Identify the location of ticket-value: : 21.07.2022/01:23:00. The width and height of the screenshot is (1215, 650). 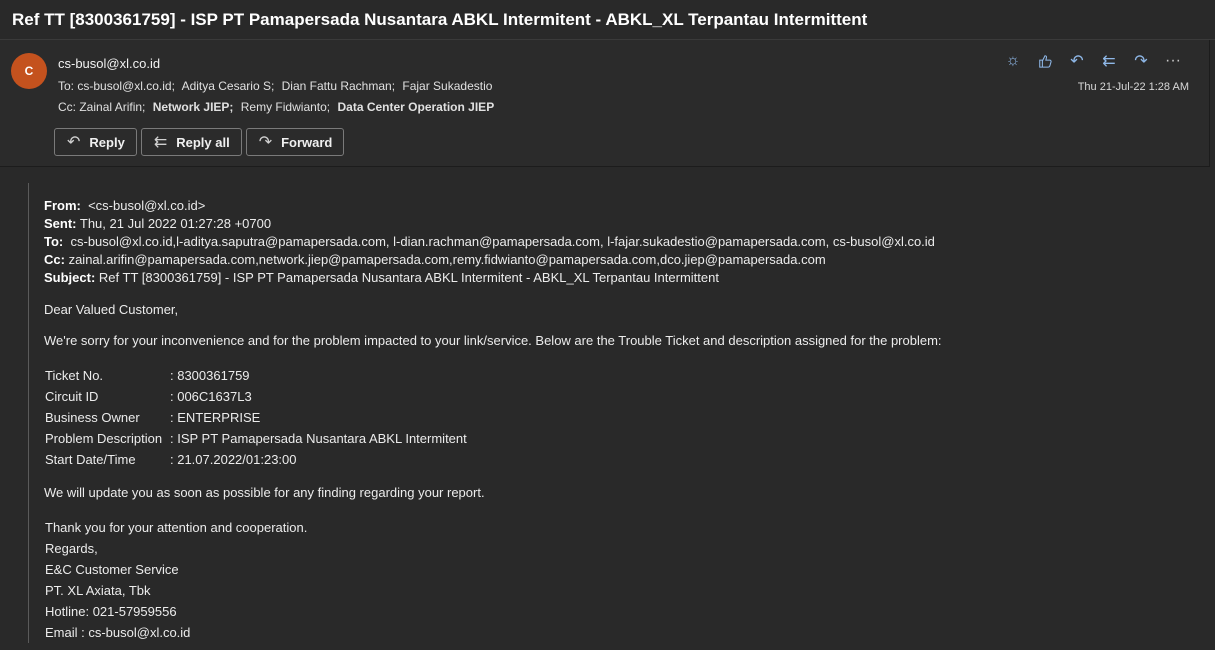
(233, 459).